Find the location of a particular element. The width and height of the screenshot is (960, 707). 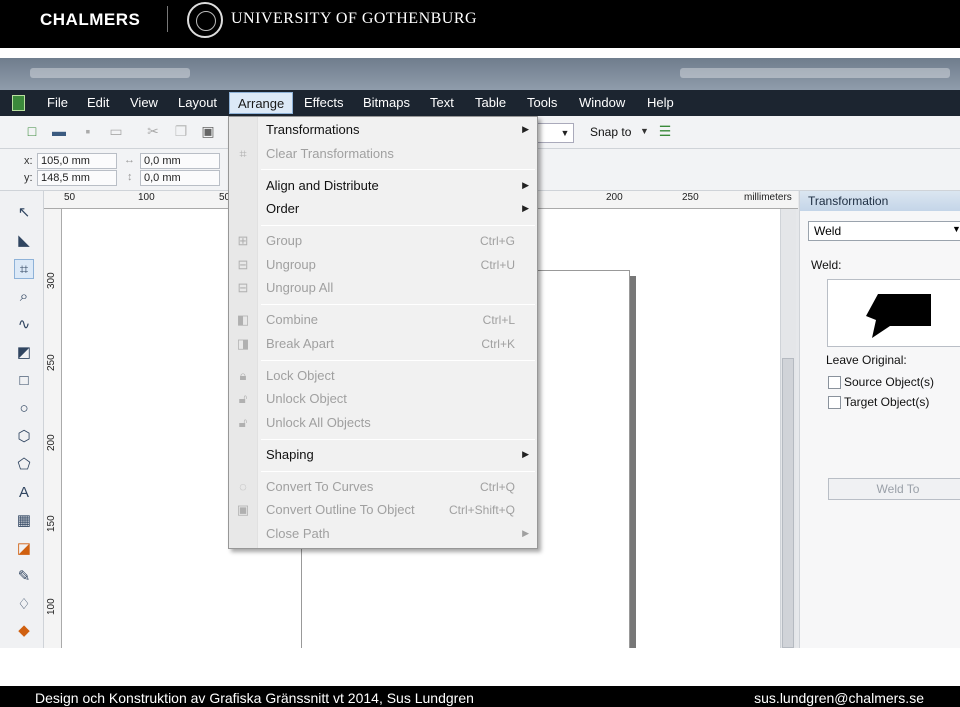

slide-header: CHALMERS UNIVERSITY OF GOTHENBURG is located at coordinates (480, 24).